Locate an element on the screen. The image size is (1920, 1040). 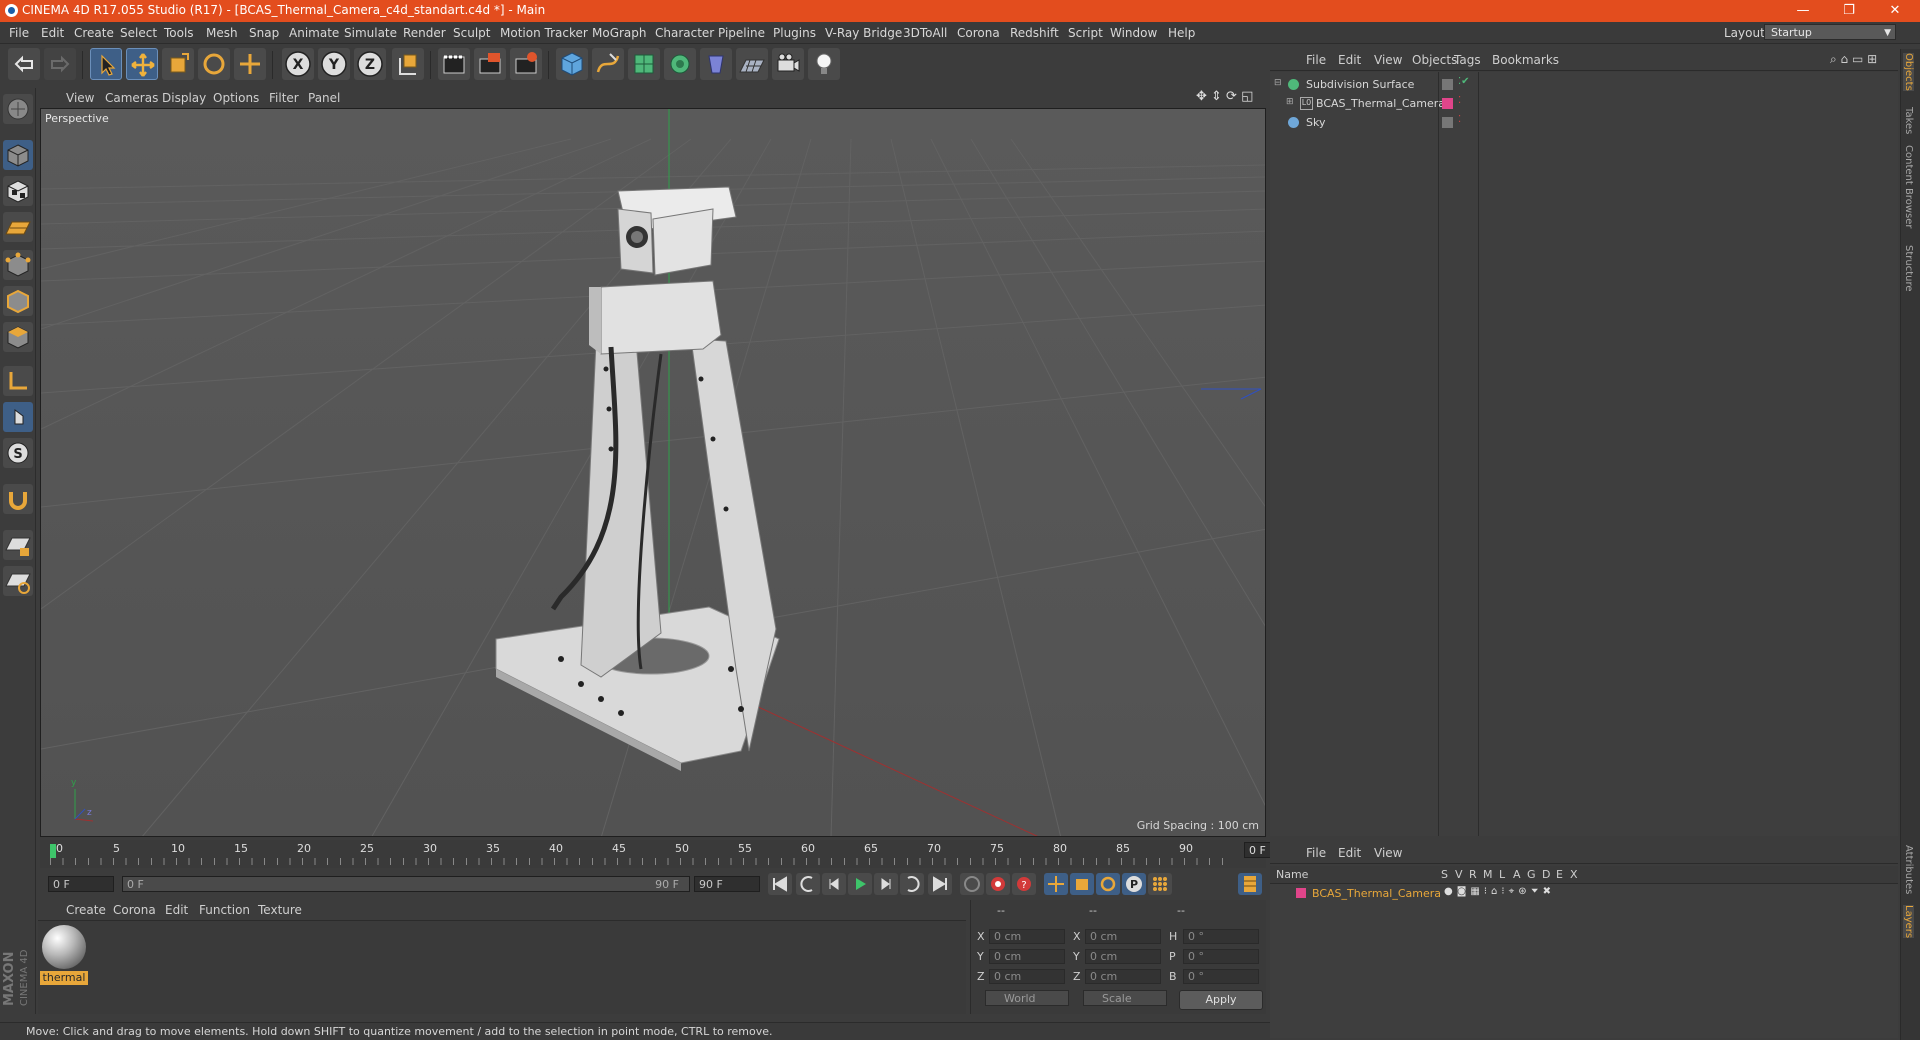
menu-help: Help is located at coordinates (1181, 33).